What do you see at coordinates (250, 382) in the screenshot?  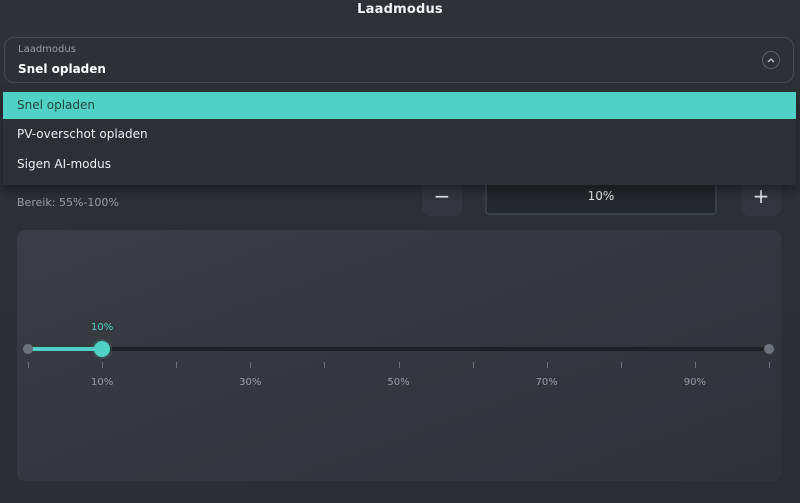 I see `slider-tick-label: 30%` at bounding box center [250, 382].